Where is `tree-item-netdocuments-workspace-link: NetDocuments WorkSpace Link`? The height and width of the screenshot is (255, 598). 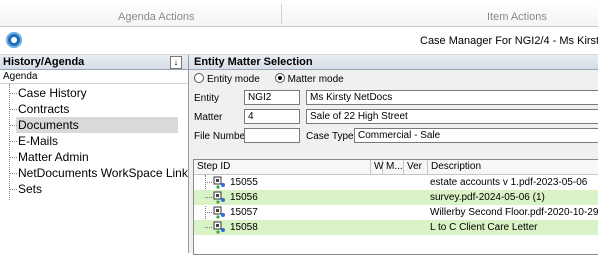 tree-item-netdocuments-workspace-link: NetDocuments WorkSpace Link is located at coordinates (94, 173).